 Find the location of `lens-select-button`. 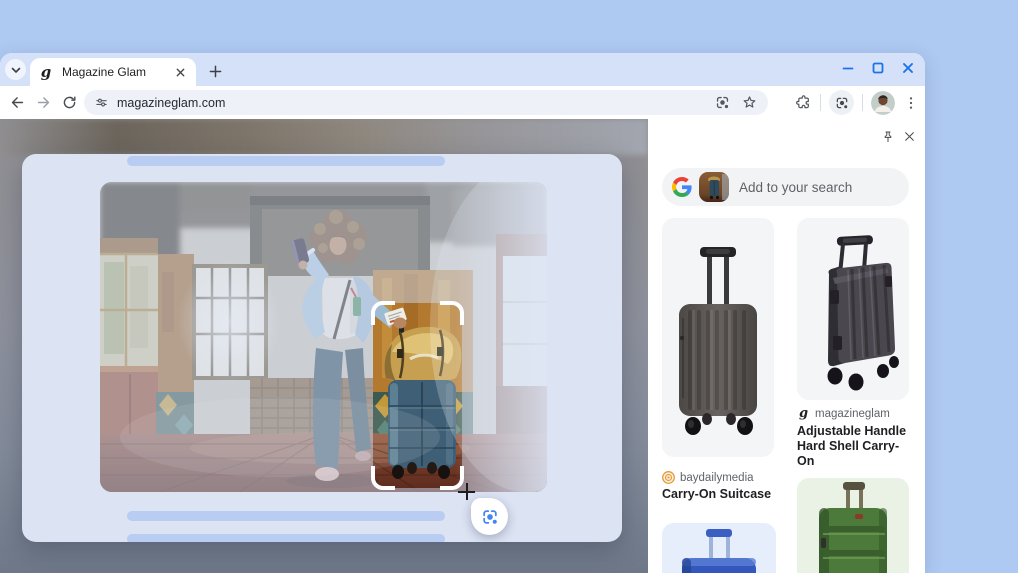

lens-select-button is located at coordinates (489, 516).